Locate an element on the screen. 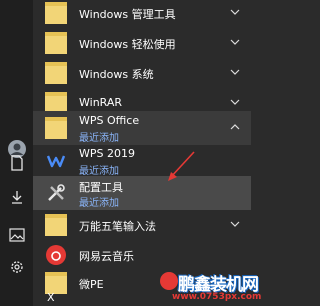  item-label: Windows 系统 is located at coordinates (116, 74).